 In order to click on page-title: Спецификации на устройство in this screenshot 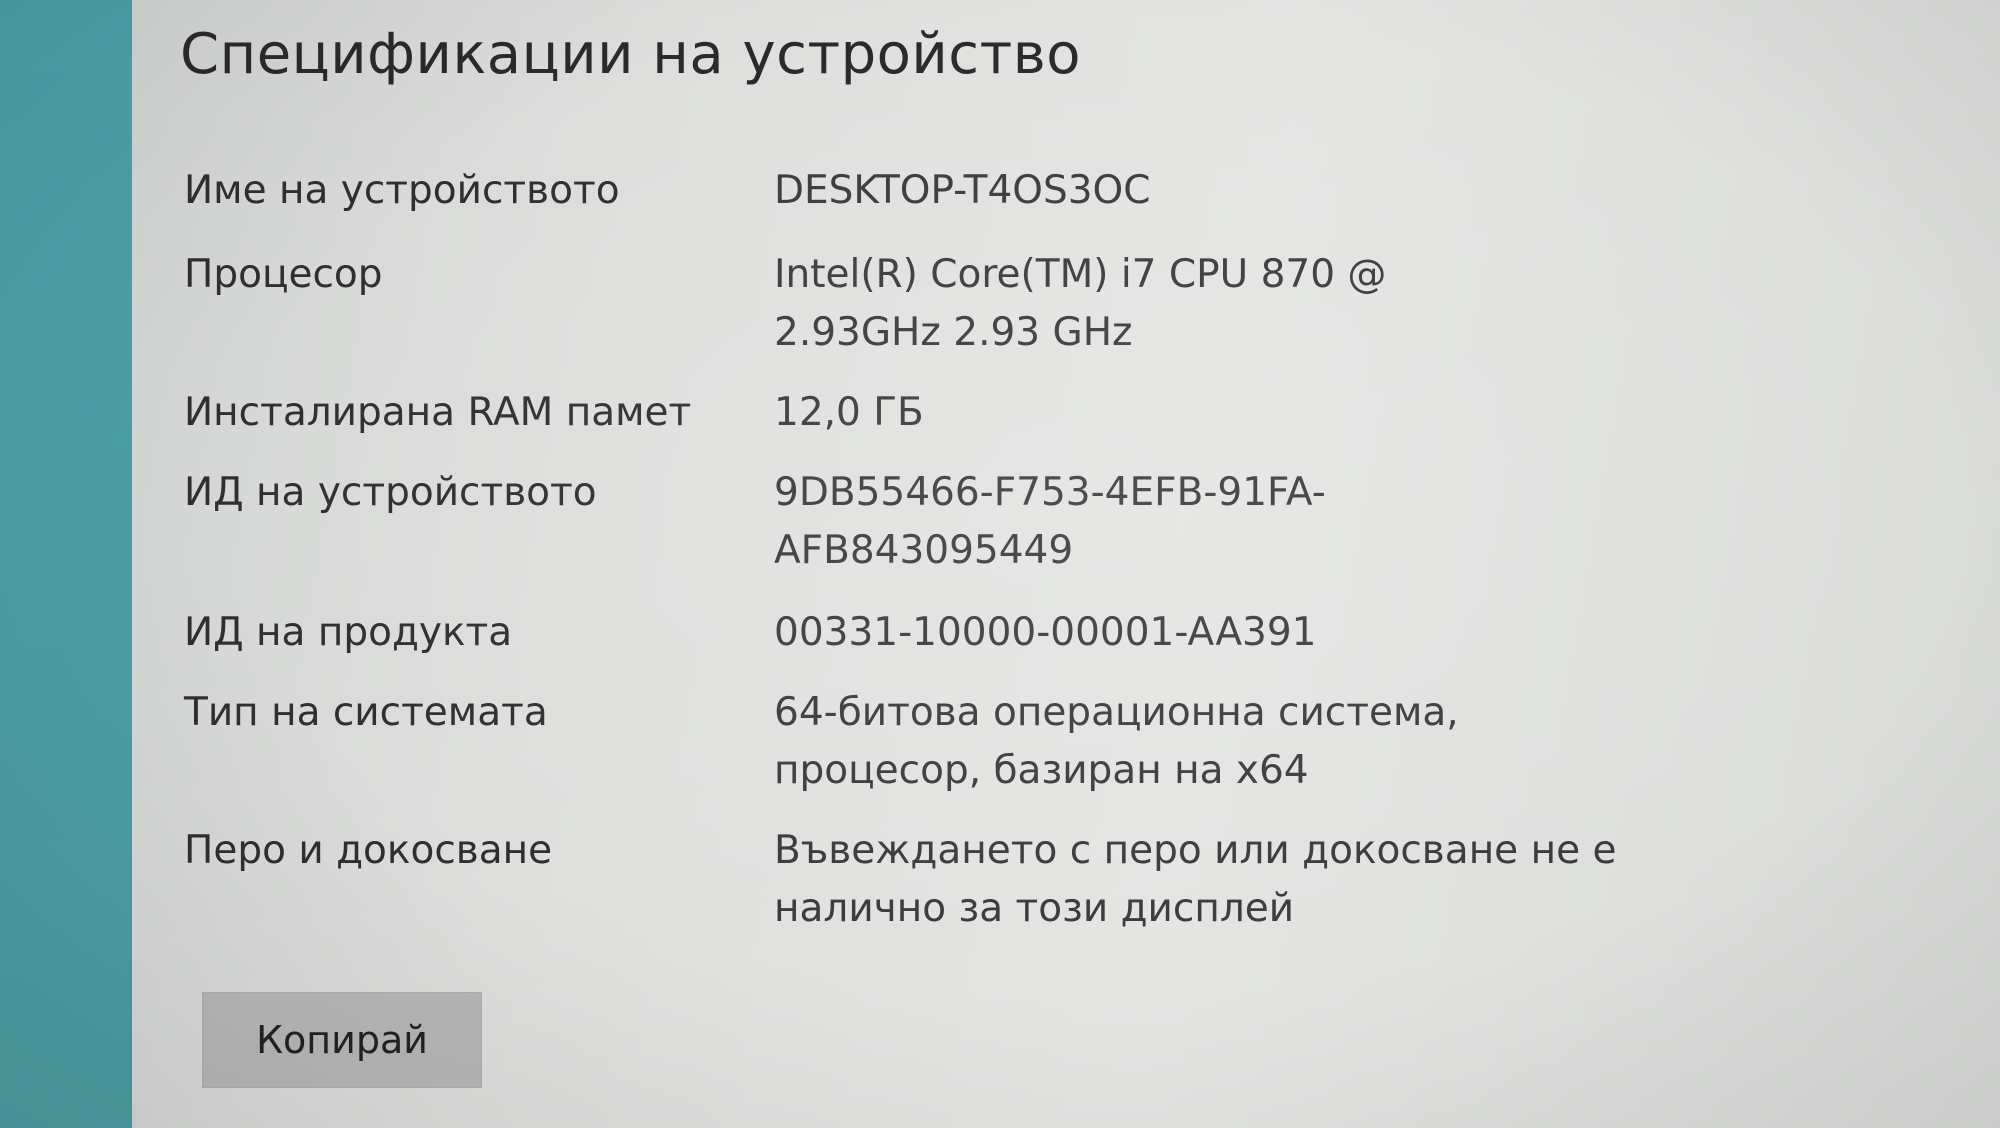, I will do `click(630, 54)`.